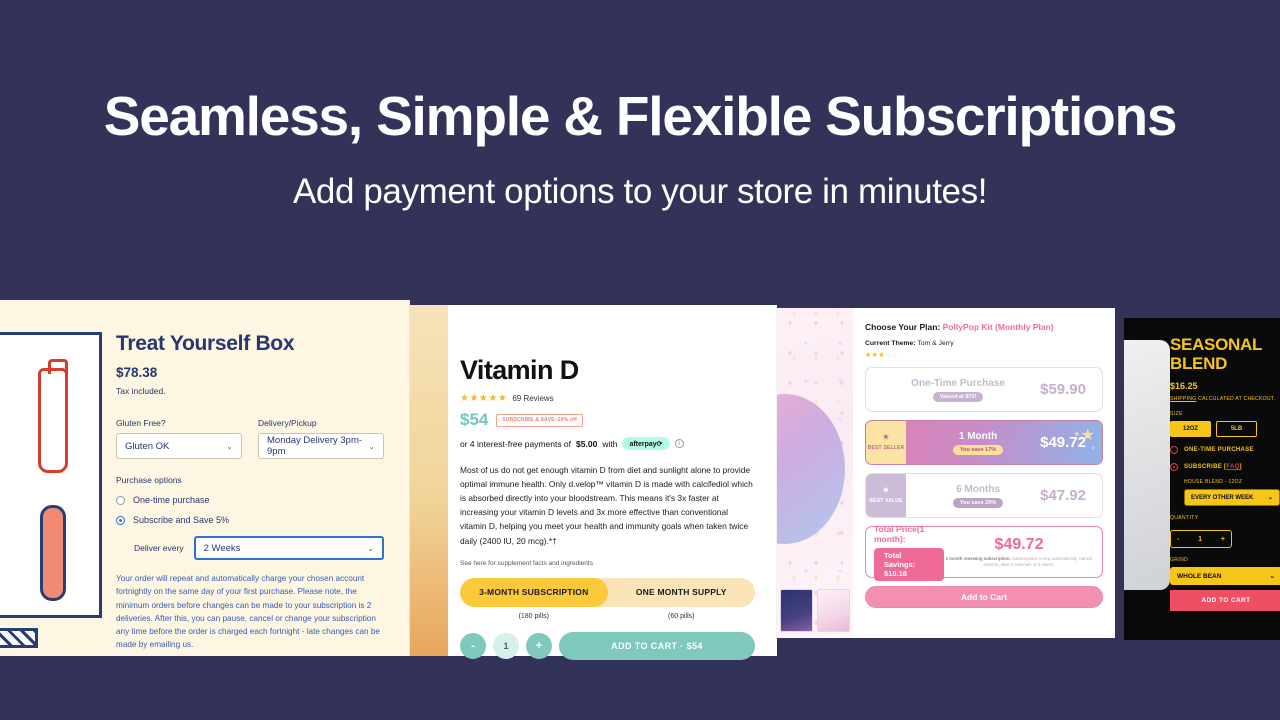 The image size is (1280, 720). I want to click on gluten-select: Gluten OK ⌄, so click(179, 446).